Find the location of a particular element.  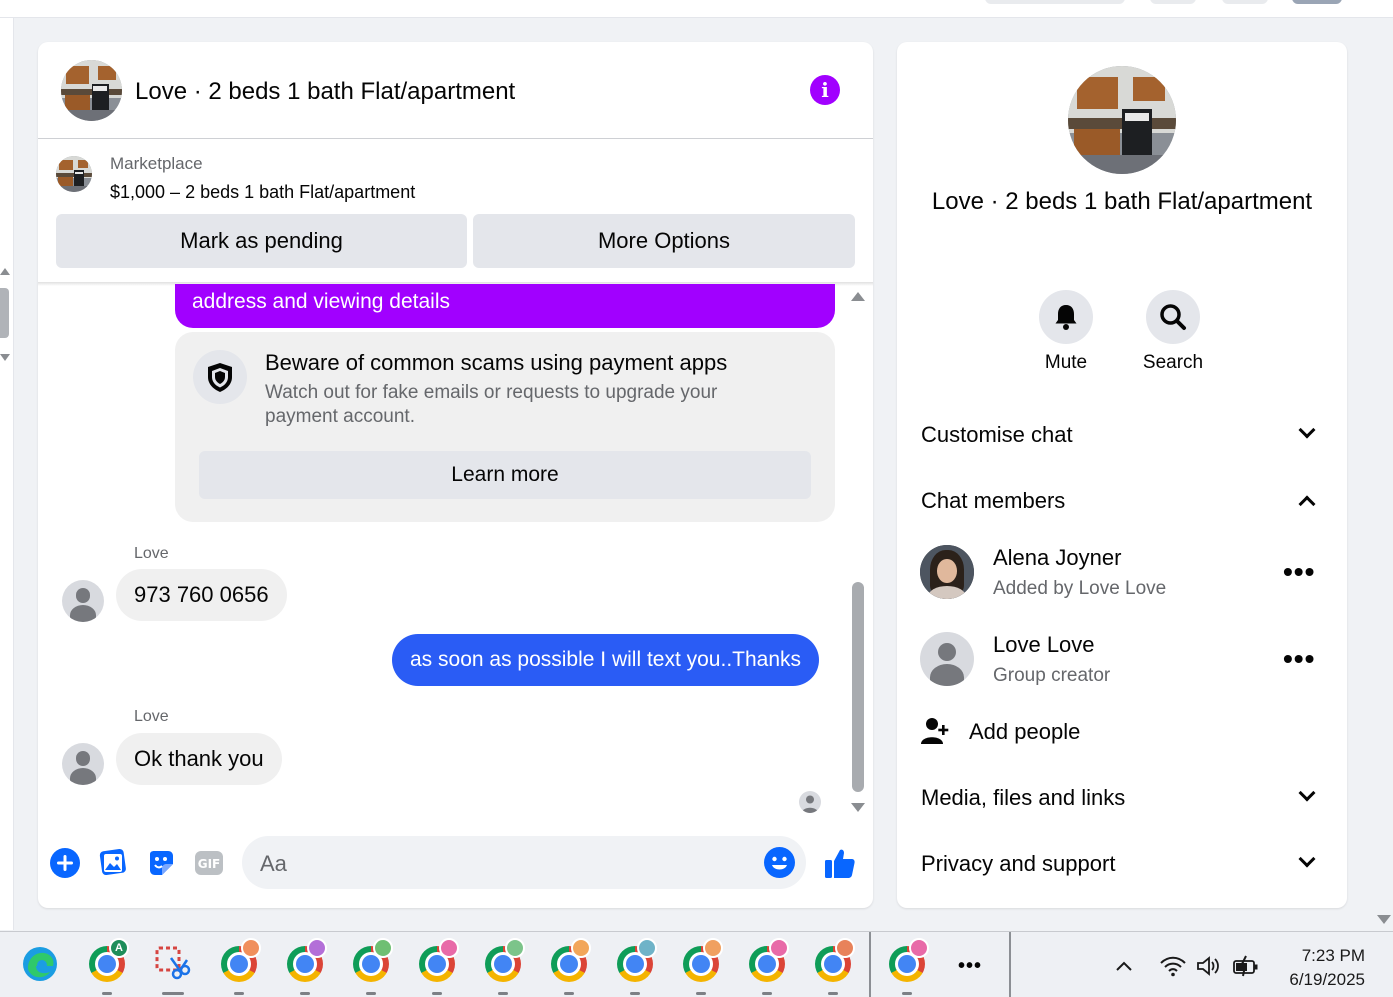

mark-as-pending-button: Mark as pending is located at coordinates (261, 241).